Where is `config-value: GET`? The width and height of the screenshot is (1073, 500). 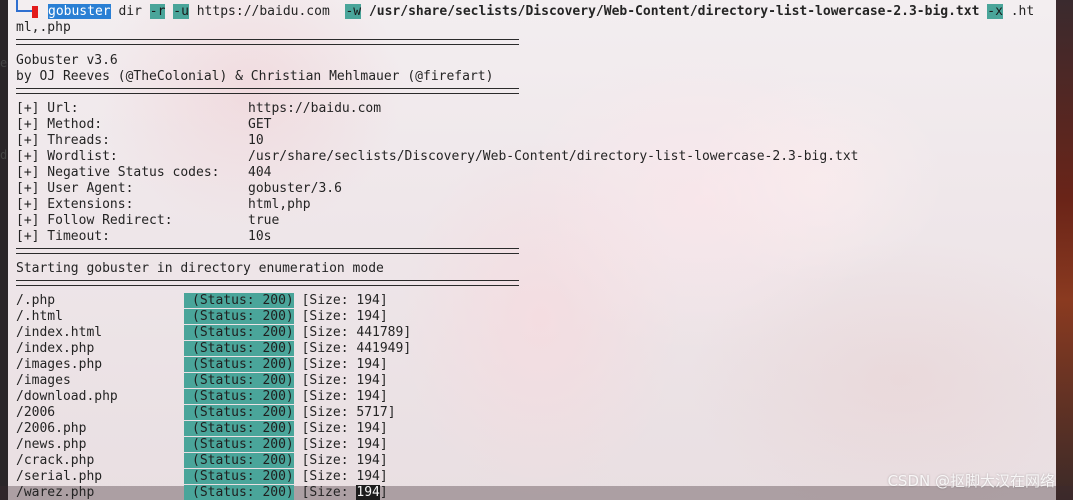 config-value: GET is located at coordinates (260, 124).